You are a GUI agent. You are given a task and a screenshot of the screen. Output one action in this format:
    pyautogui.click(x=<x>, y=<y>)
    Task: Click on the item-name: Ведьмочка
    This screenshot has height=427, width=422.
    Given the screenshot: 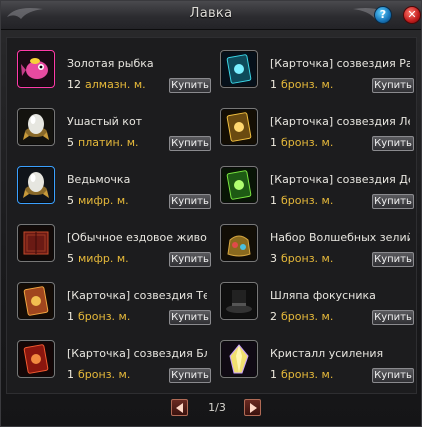 What is the action you would take?
    pyautogui.click(x=99, y=179)
    